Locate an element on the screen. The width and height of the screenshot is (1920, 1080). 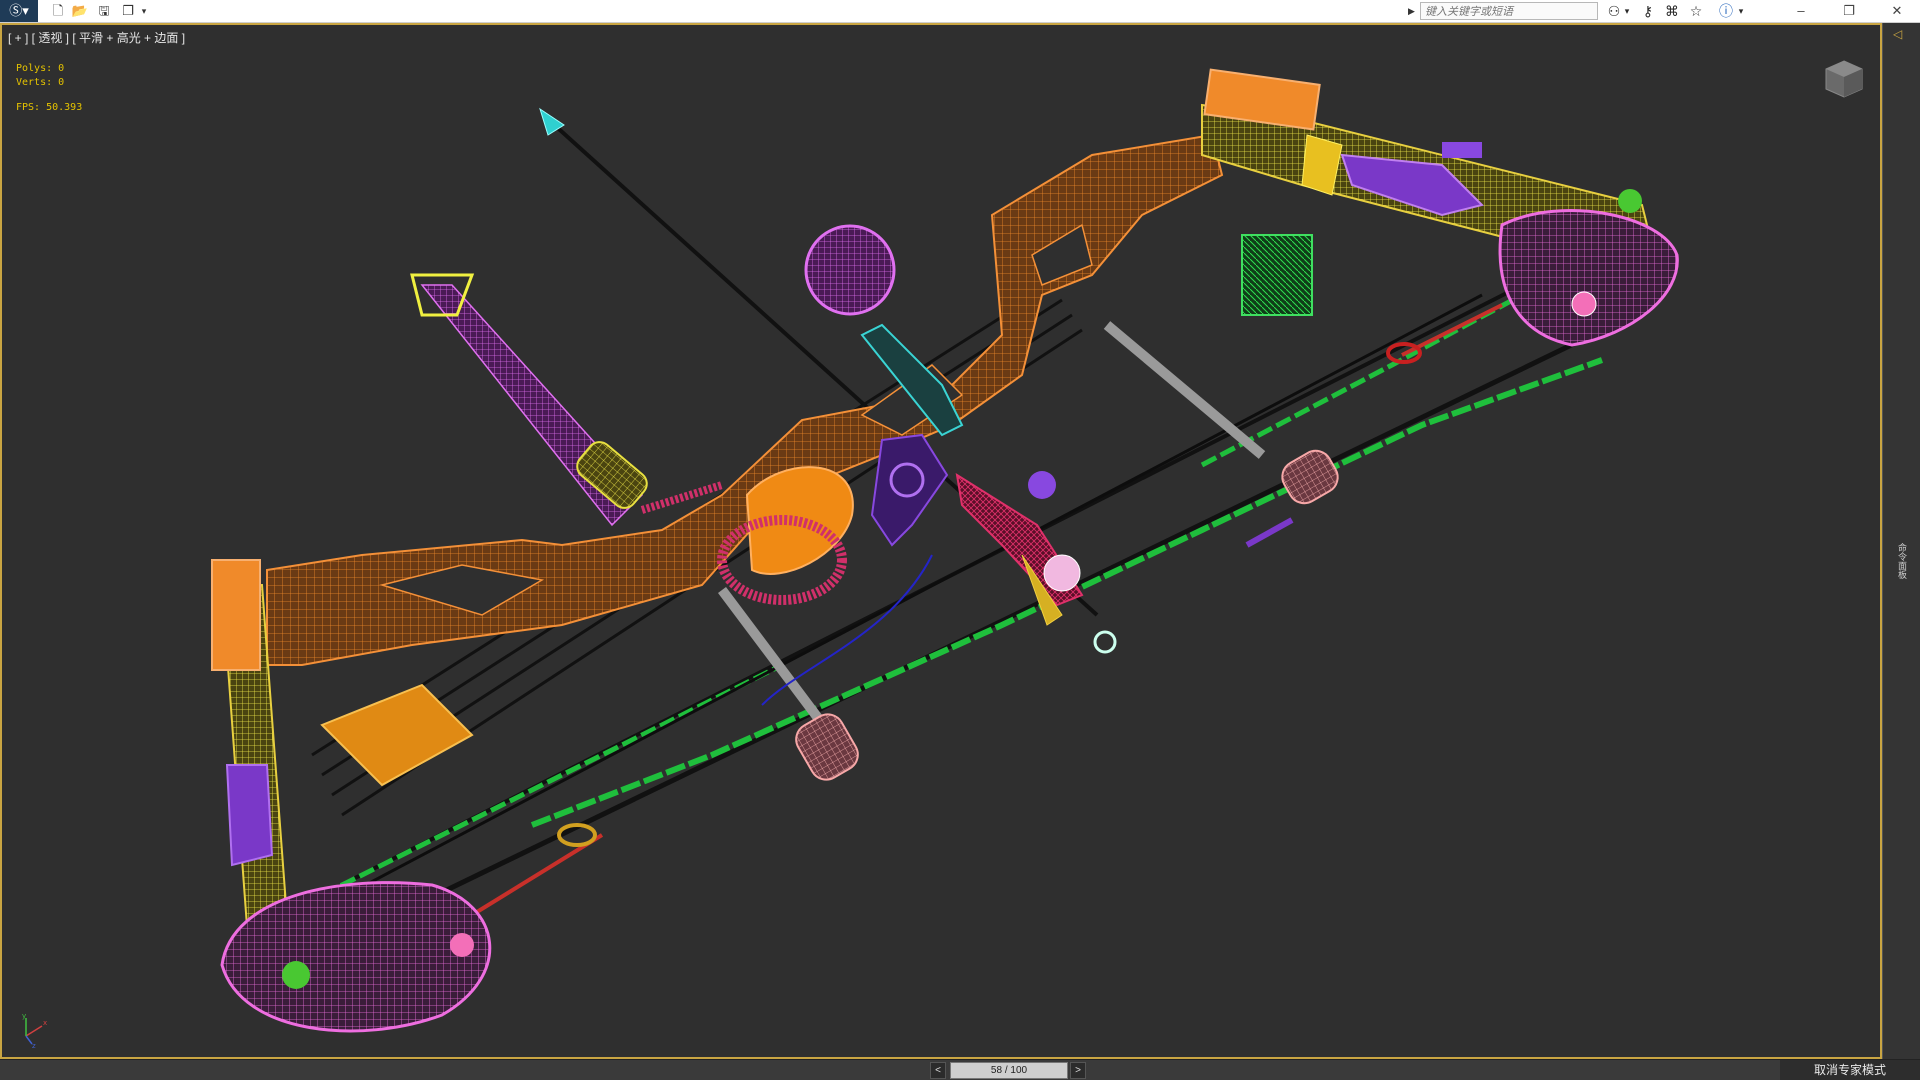
lower-cam-axle is located at coordinates (296, 975).